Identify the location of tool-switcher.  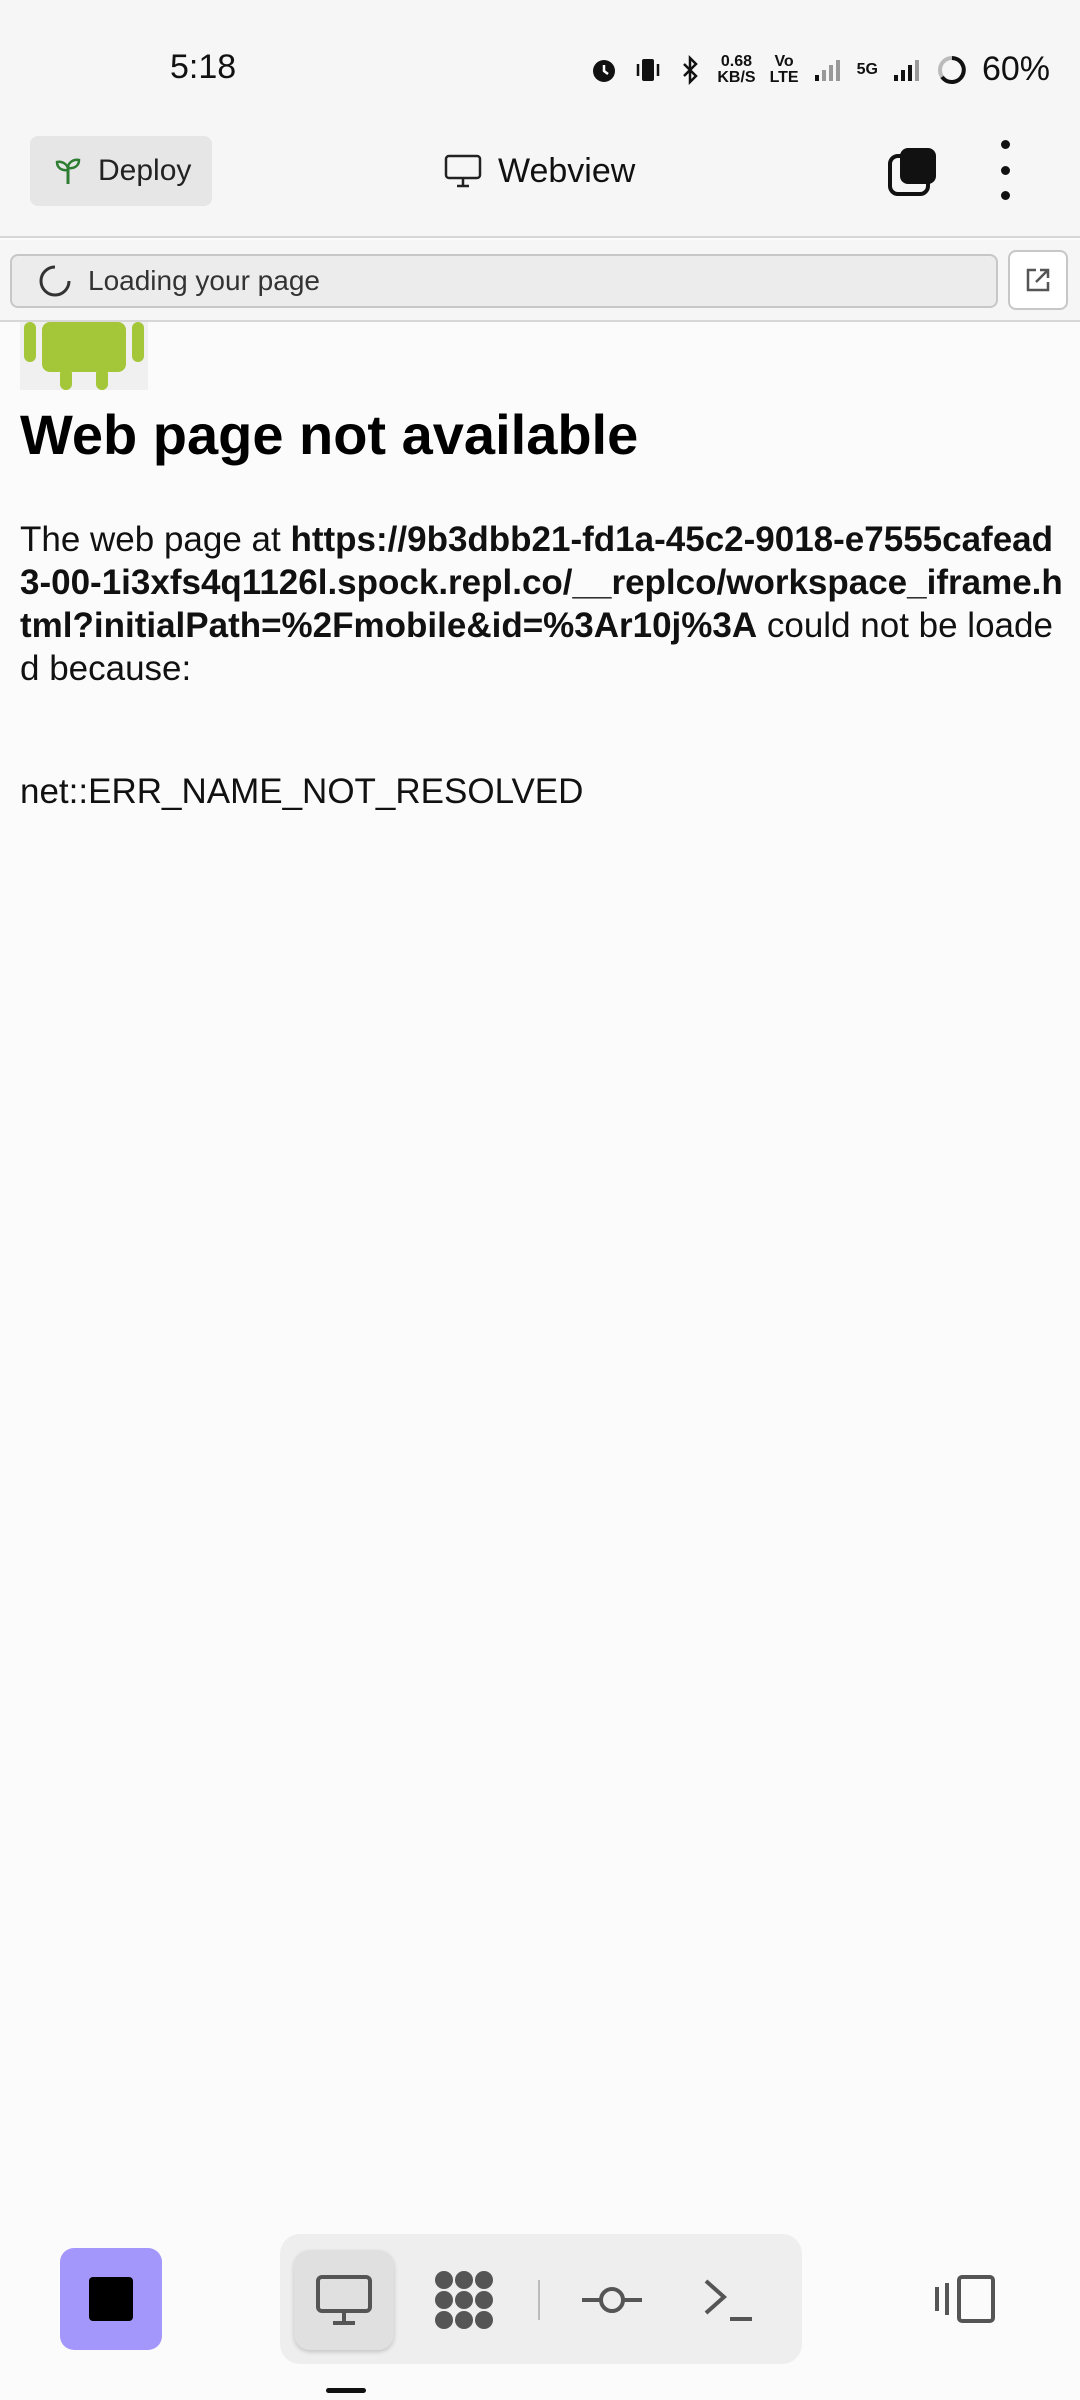
(541, 2299).